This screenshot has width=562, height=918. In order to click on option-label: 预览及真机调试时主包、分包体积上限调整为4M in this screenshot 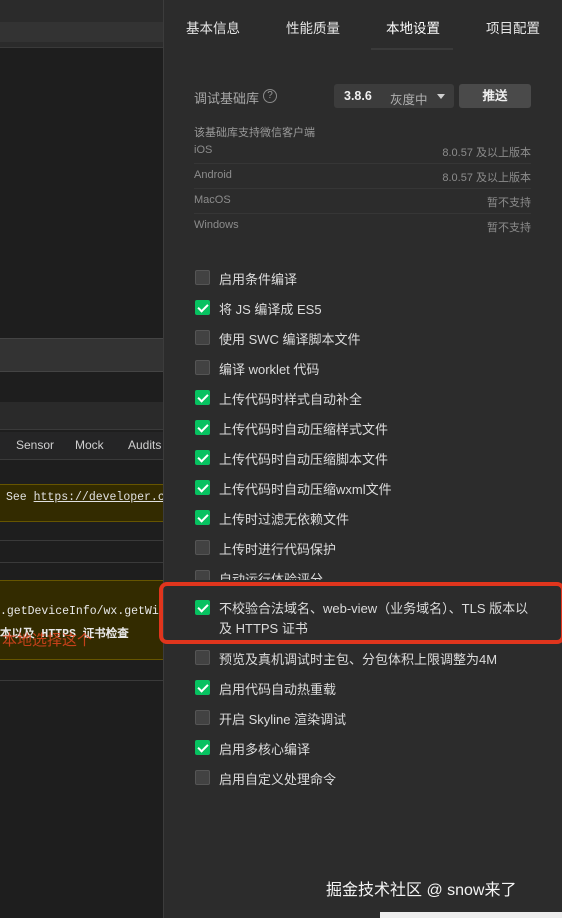, I will do `click(358, 659)`.